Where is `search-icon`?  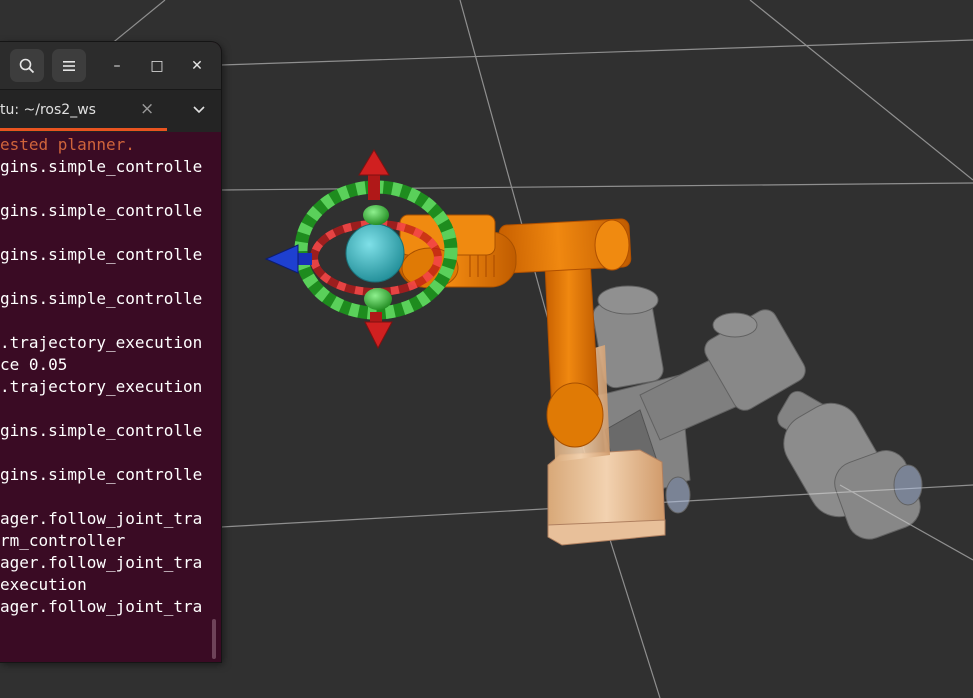
search-icon is located at coordinates (27, 65).